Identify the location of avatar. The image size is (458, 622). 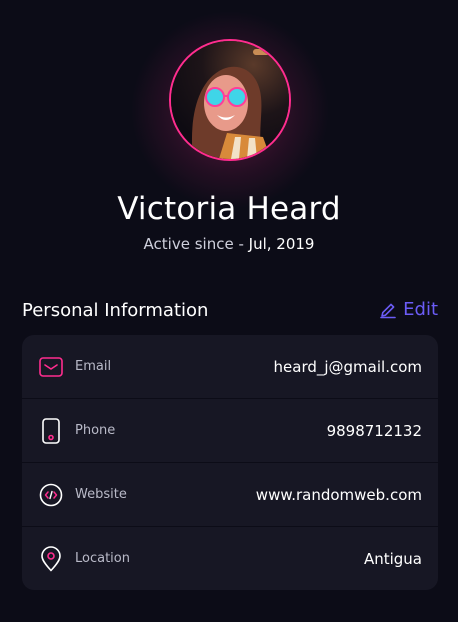
(230, 100).